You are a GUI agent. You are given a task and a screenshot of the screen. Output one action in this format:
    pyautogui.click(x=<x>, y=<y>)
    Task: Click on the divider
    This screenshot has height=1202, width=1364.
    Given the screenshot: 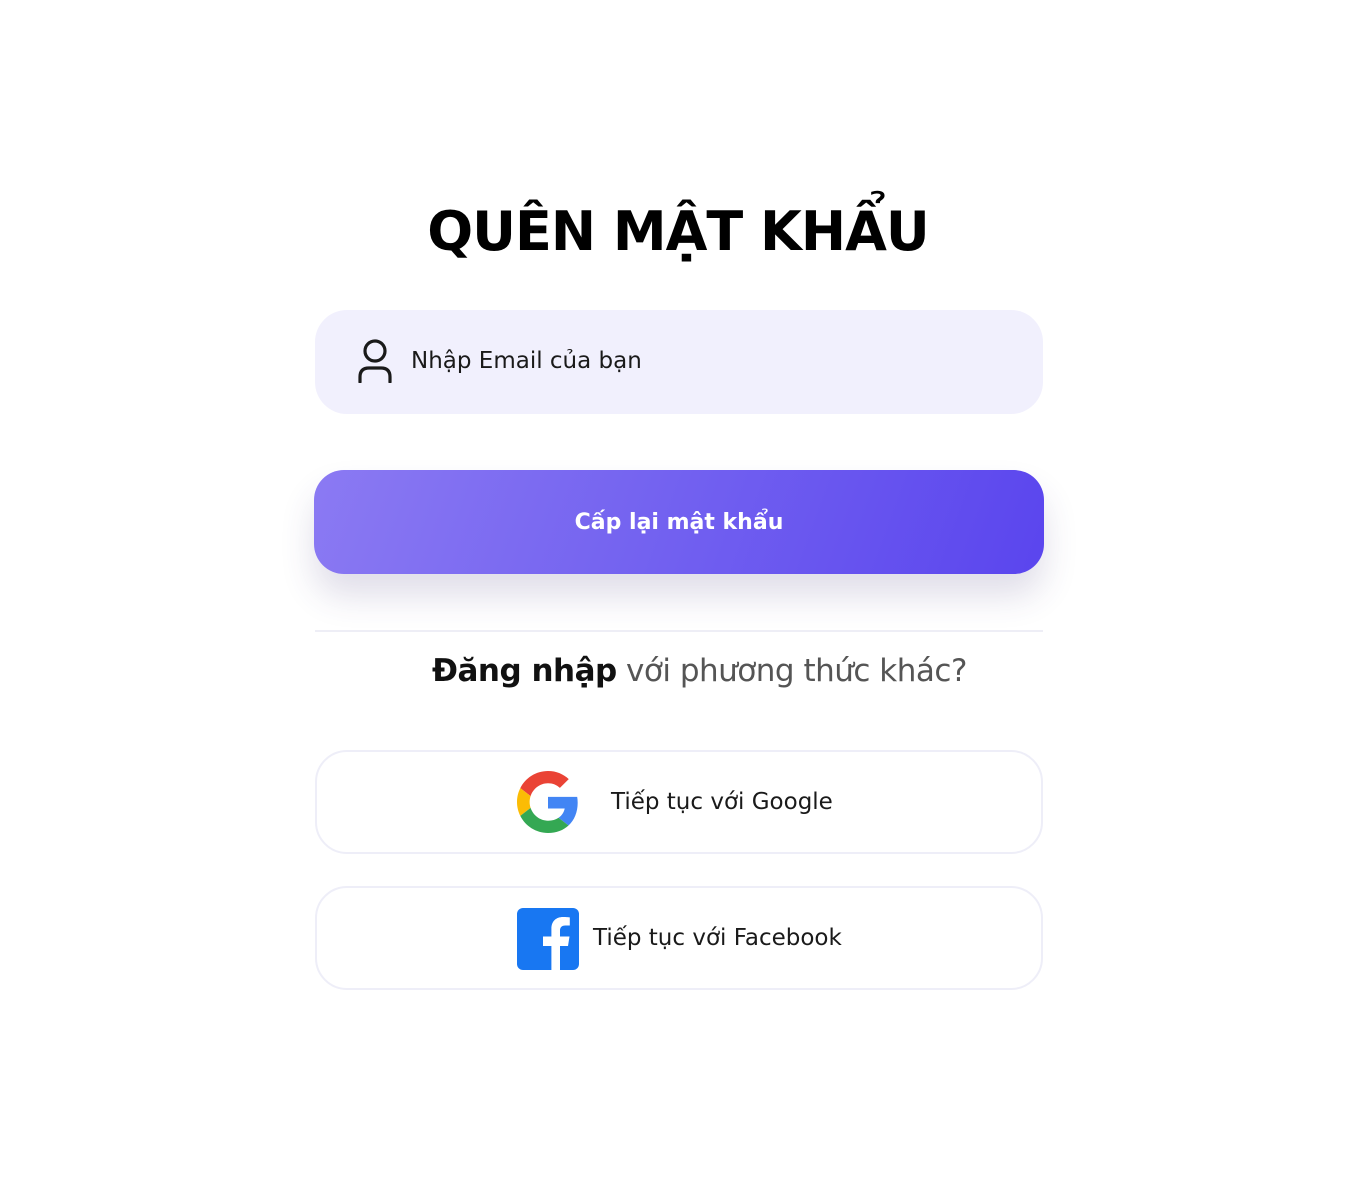 What is the action you would take?
    pyautogui.click(x=679, y=631)
    